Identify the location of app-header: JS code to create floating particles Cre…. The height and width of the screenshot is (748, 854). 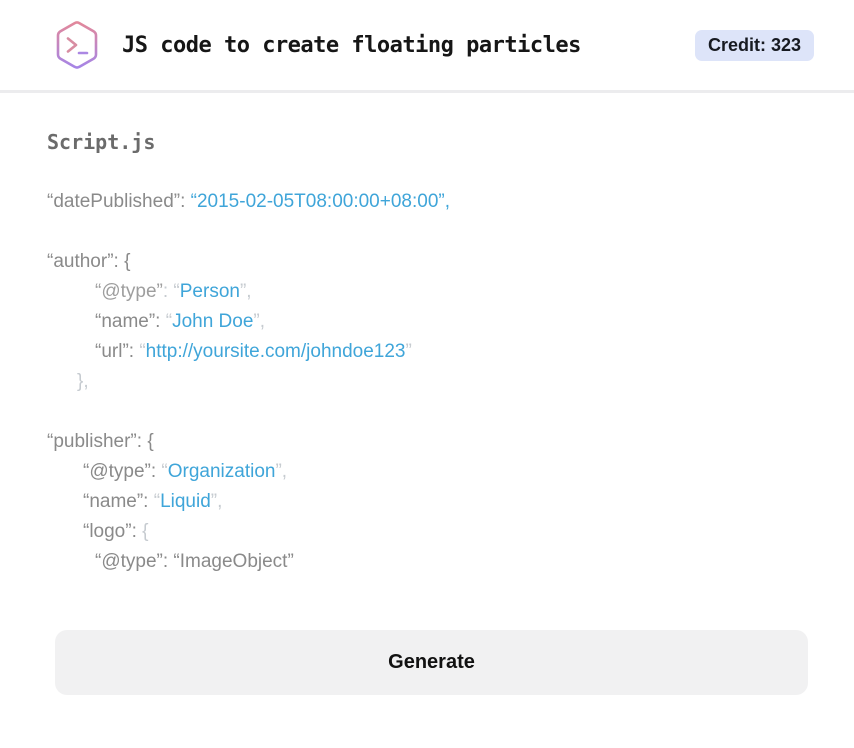
(427, 46).